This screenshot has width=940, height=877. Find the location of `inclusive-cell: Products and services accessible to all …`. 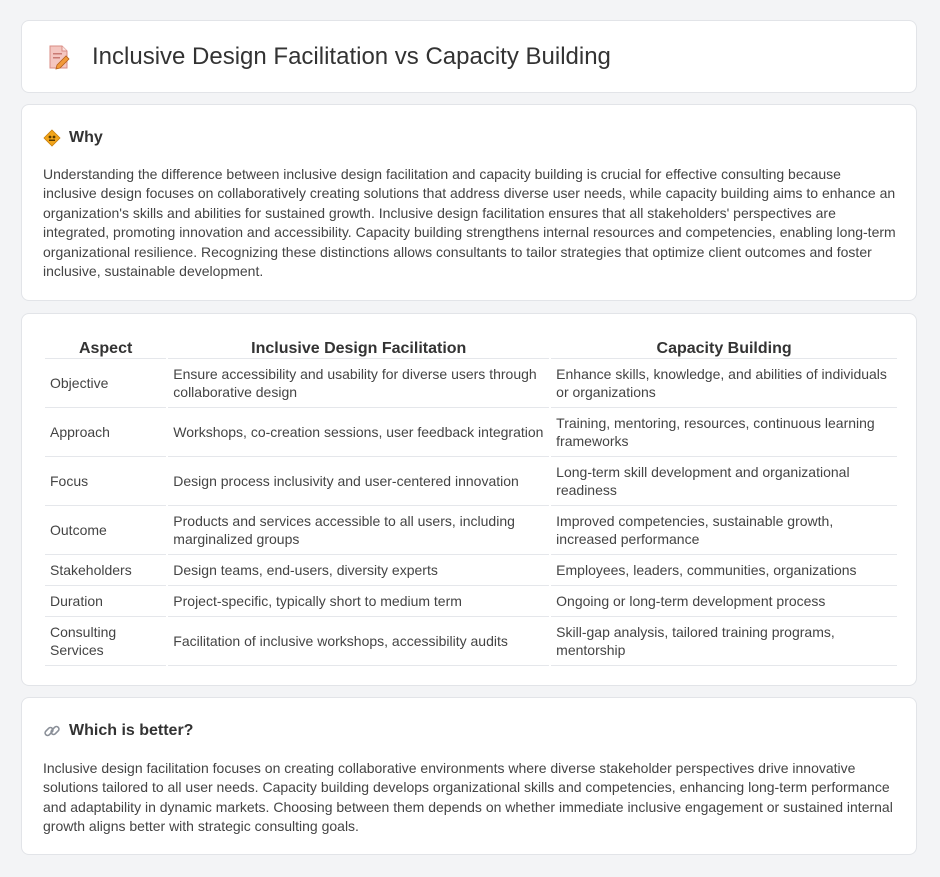

inclusive-cell: Products and services accessible to all … is located at coordinates (359, 530).